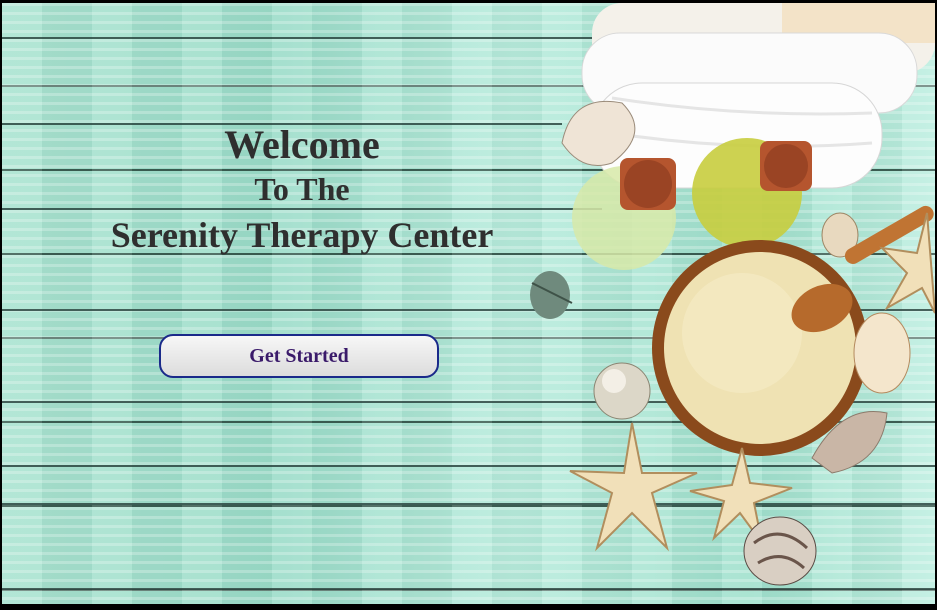 The height and width of the screenshot is (610, 937). I want to click on heading-to-the: To The, so click(302, 189).